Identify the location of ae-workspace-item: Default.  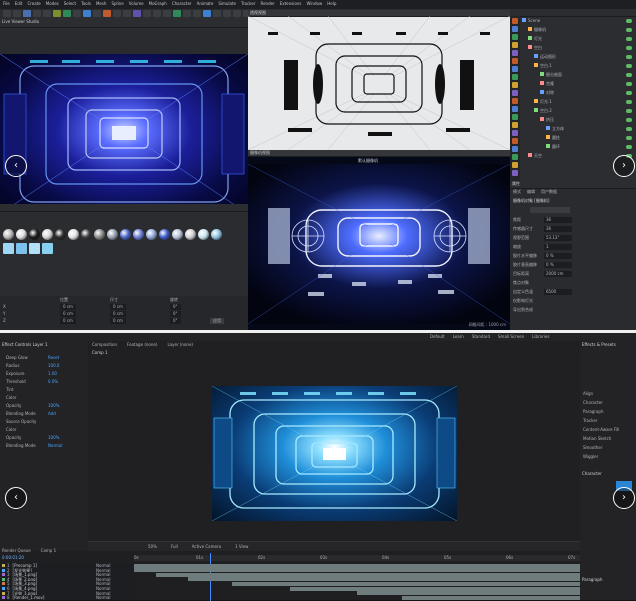
(437, 336).